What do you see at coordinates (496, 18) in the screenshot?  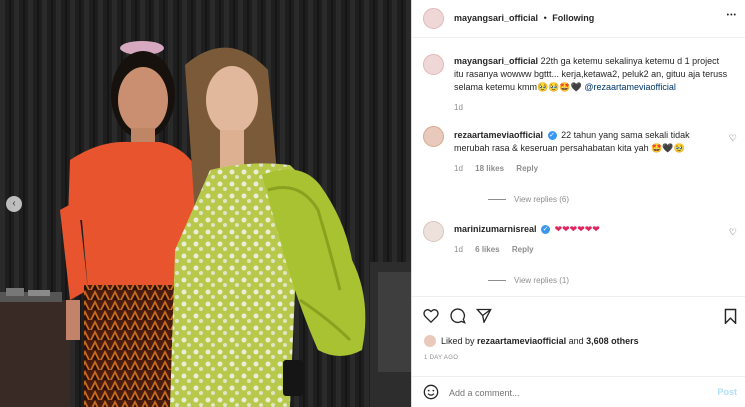 I see `author-username: mayangsari_official` at bounding box center [496, 18].